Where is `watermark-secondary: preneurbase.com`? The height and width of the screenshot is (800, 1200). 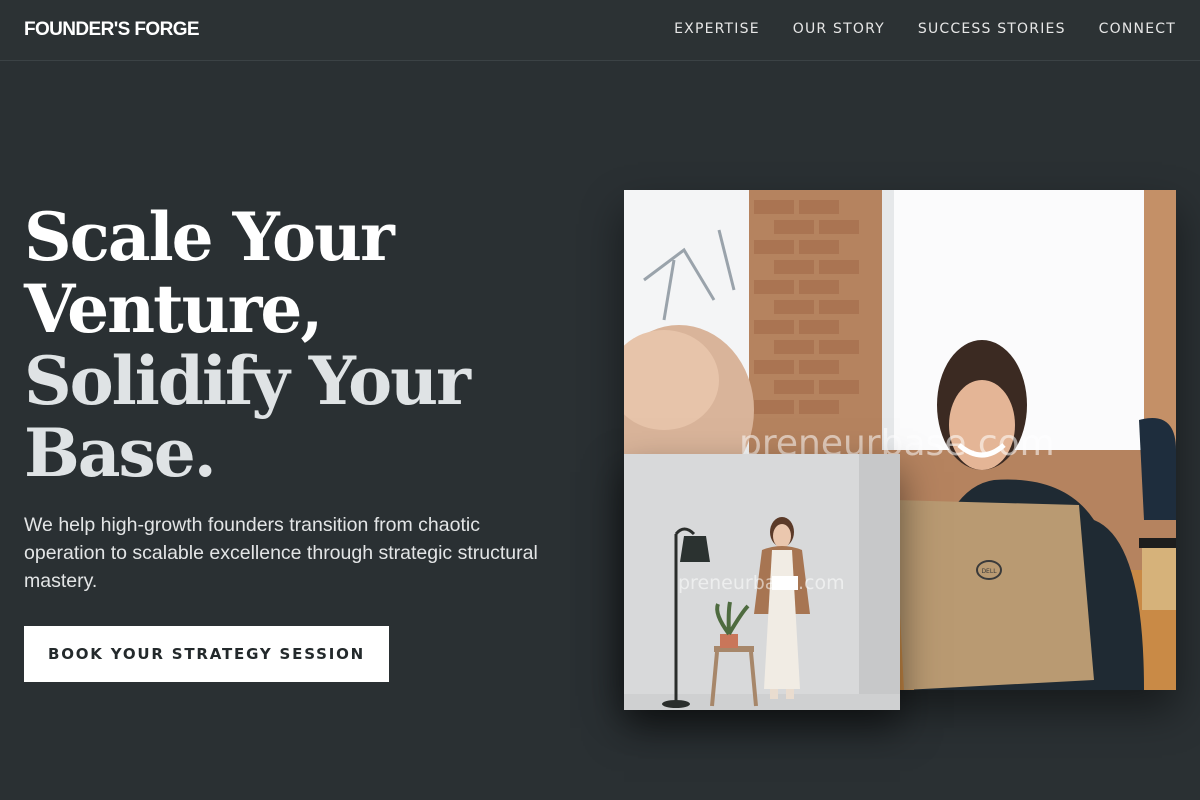
watermark-secondary: preneurbase.com is located at coordinates (761, 583).